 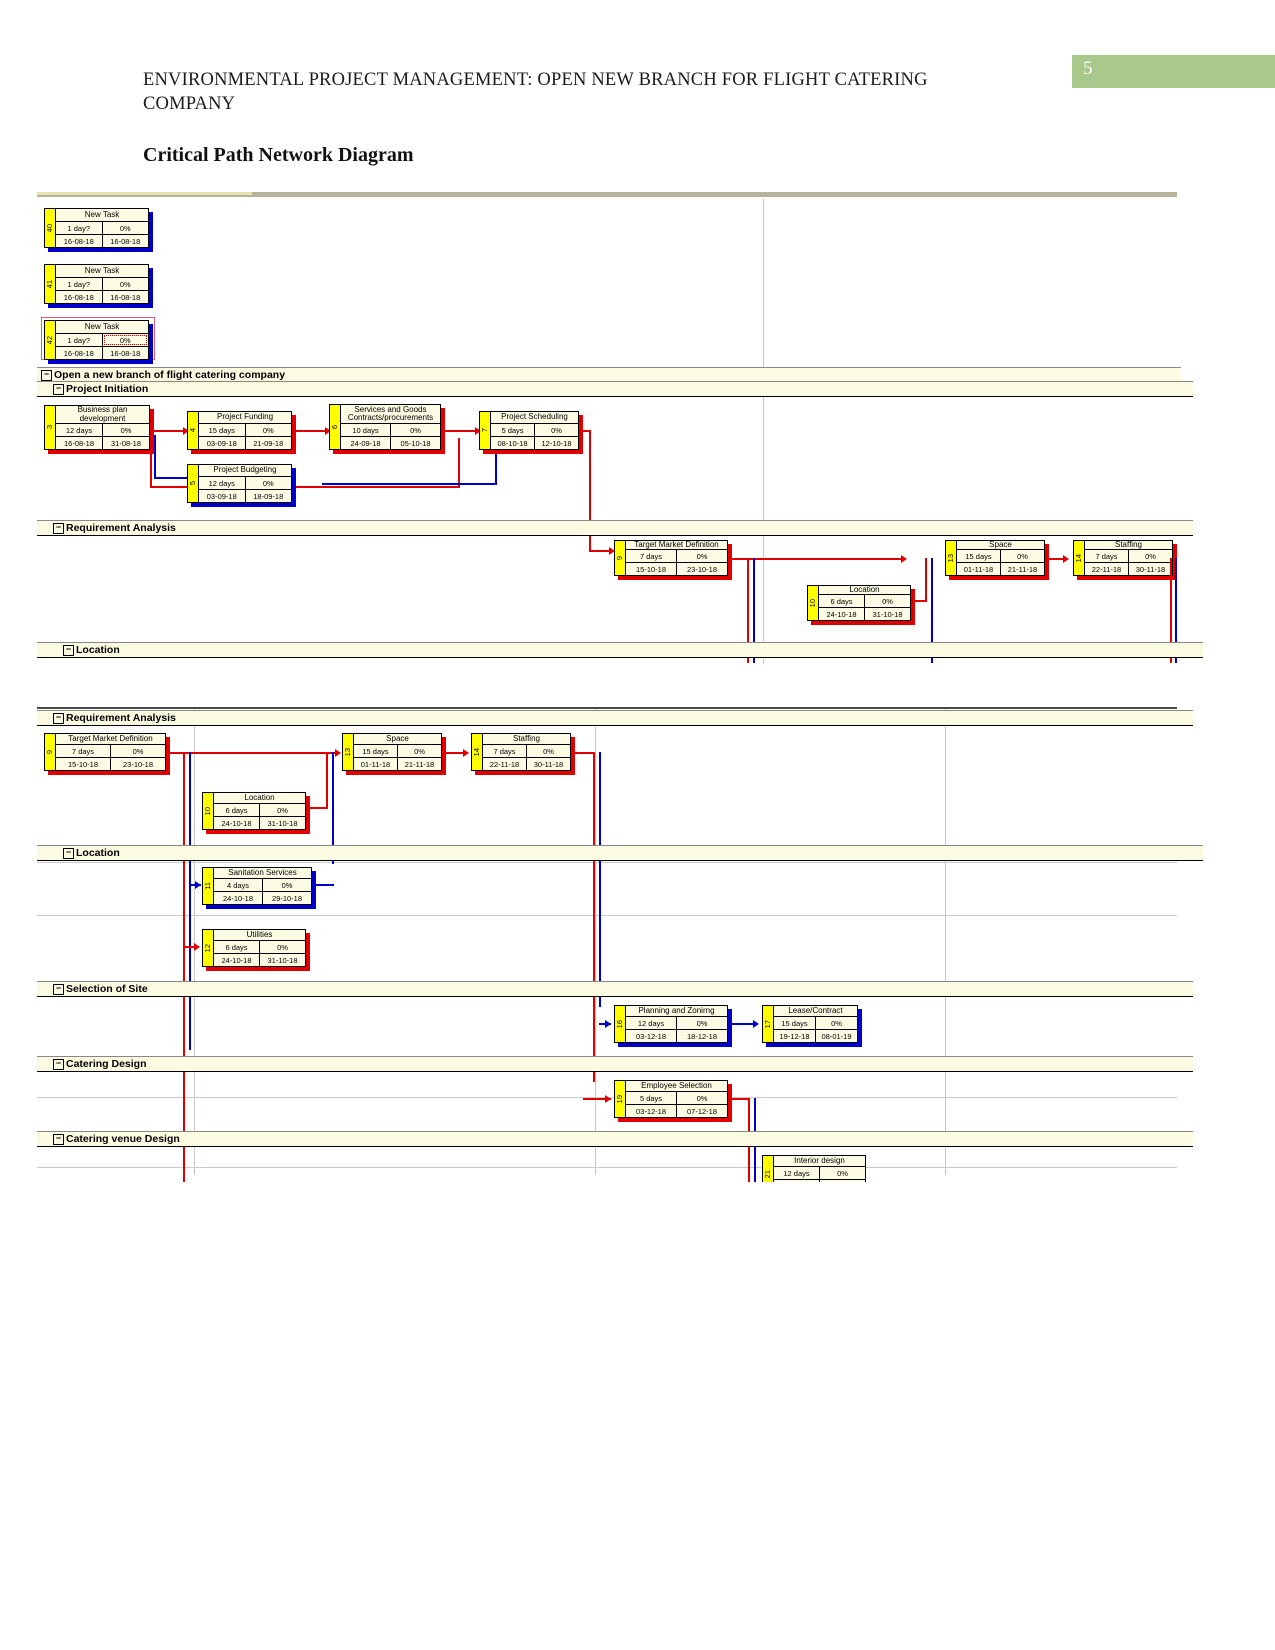 I want to click on group-bar-requirement-analysis: − Requirement Analysis, so click(x=615, y=528).